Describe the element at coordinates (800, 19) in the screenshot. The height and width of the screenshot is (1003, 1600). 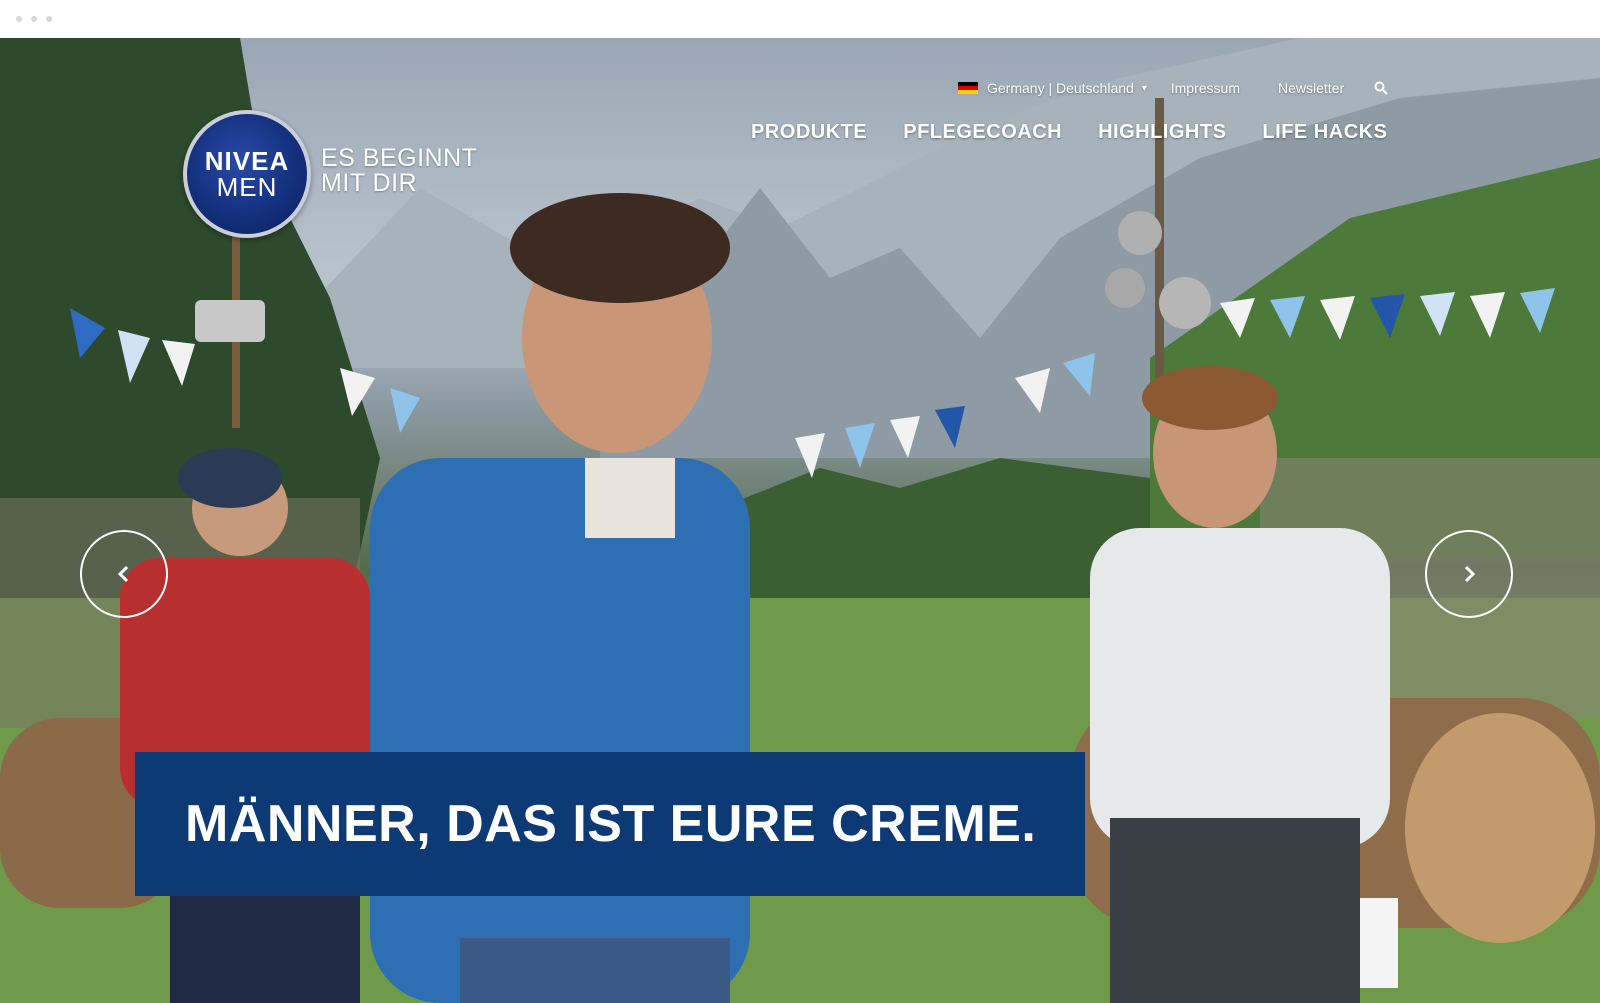
I see `browser-top-bar` at that location.